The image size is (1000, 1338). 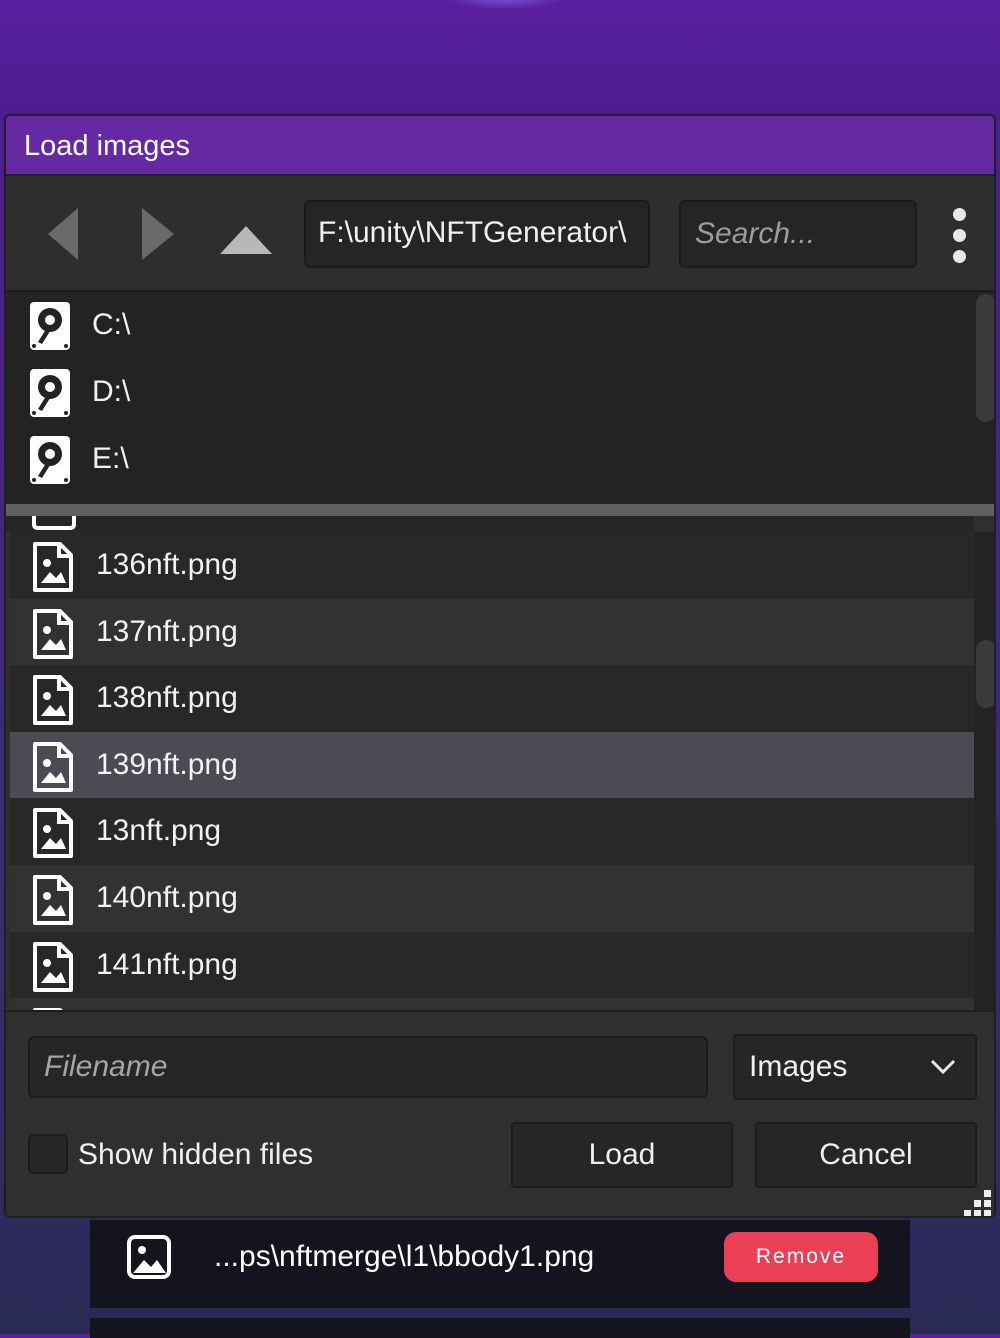 I want to click on image-path: ...ps\nftmerge\l1\bbody1.png, so click(x=404, y=1256).